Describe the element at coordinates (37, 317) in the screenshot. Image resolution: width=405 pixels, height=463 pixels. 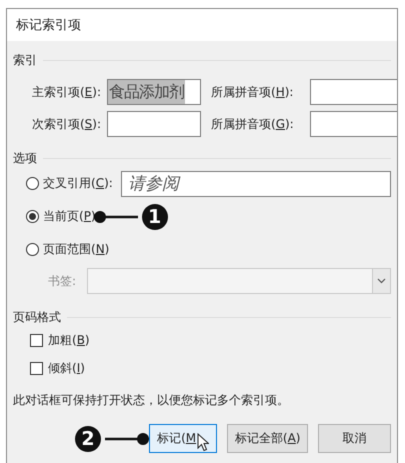
I see `section-title: 页码格式` at that location.